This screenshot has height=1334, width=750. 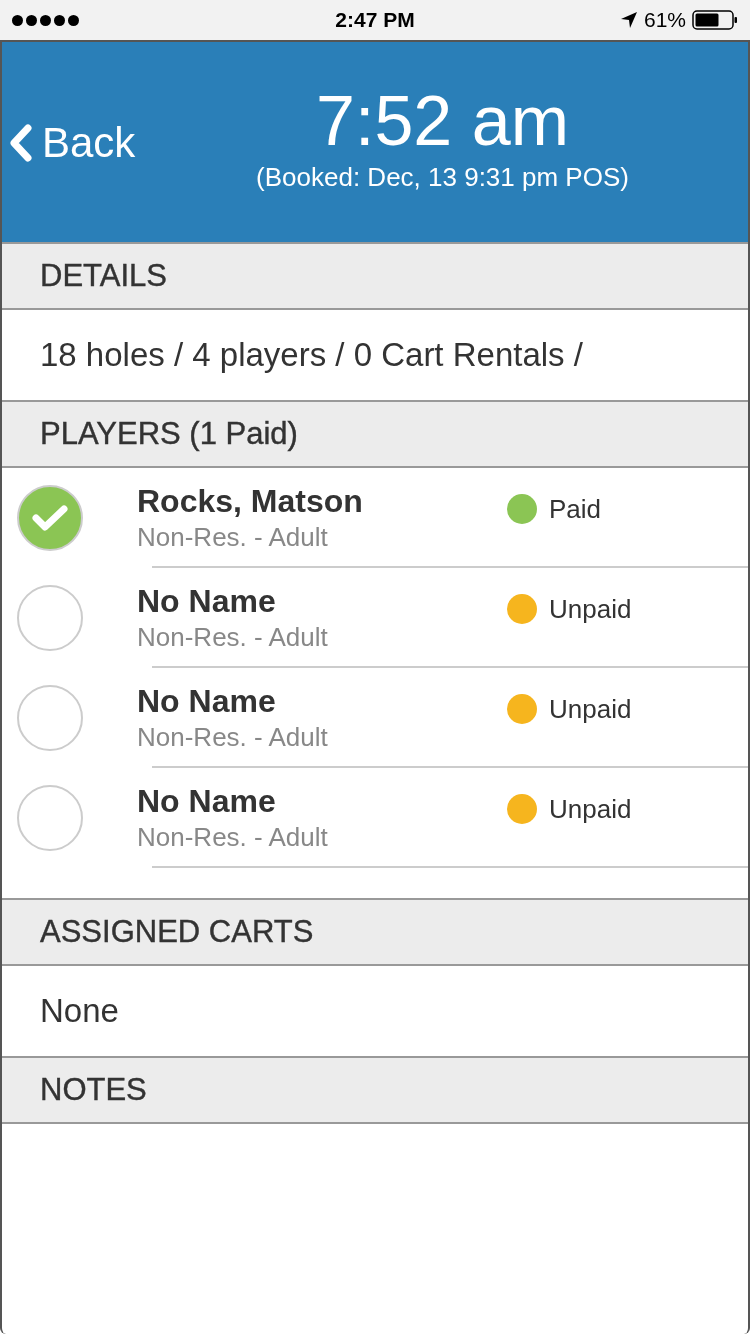 I want to click on section-header: DETAILS, so click(x=375, y=277).